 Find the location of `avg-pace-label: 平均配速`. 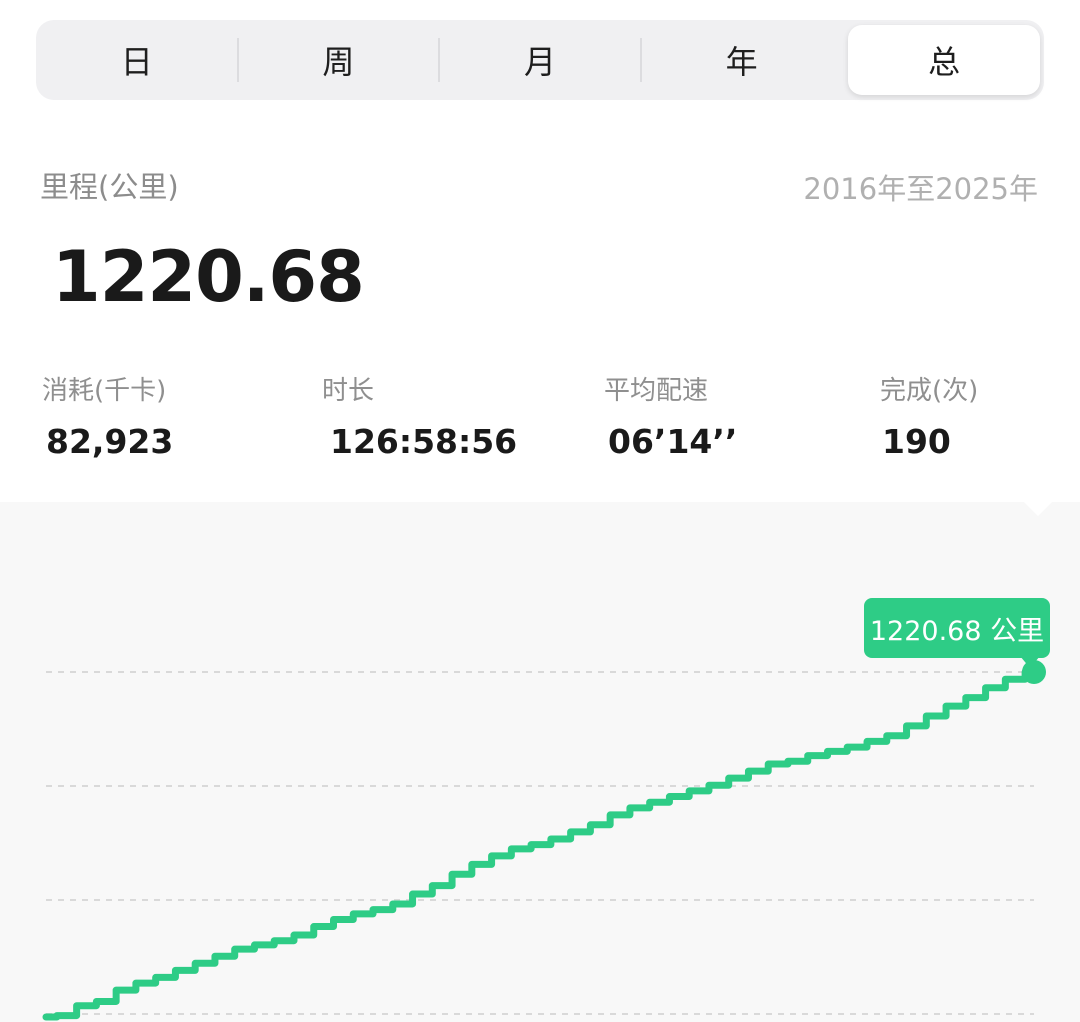

avg-pace-label: 平均配速 is located at coordinates (656, 391).